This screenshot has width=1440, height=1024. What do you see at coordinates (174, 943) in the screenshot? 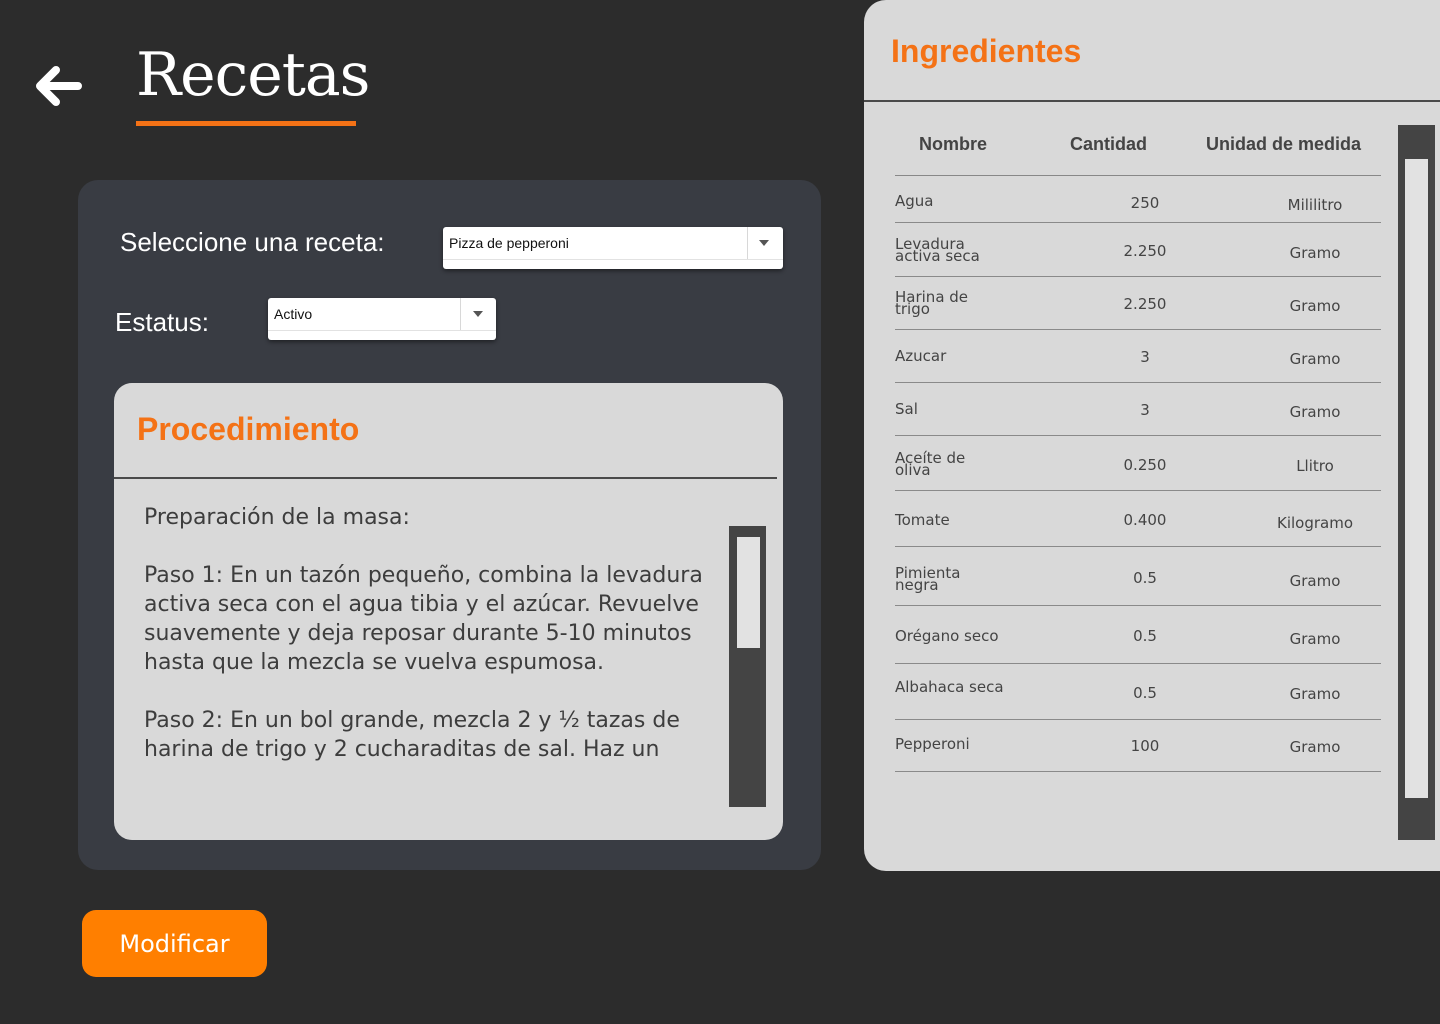
I see `modify-button: Modificar` at bounding box center [174, 943].